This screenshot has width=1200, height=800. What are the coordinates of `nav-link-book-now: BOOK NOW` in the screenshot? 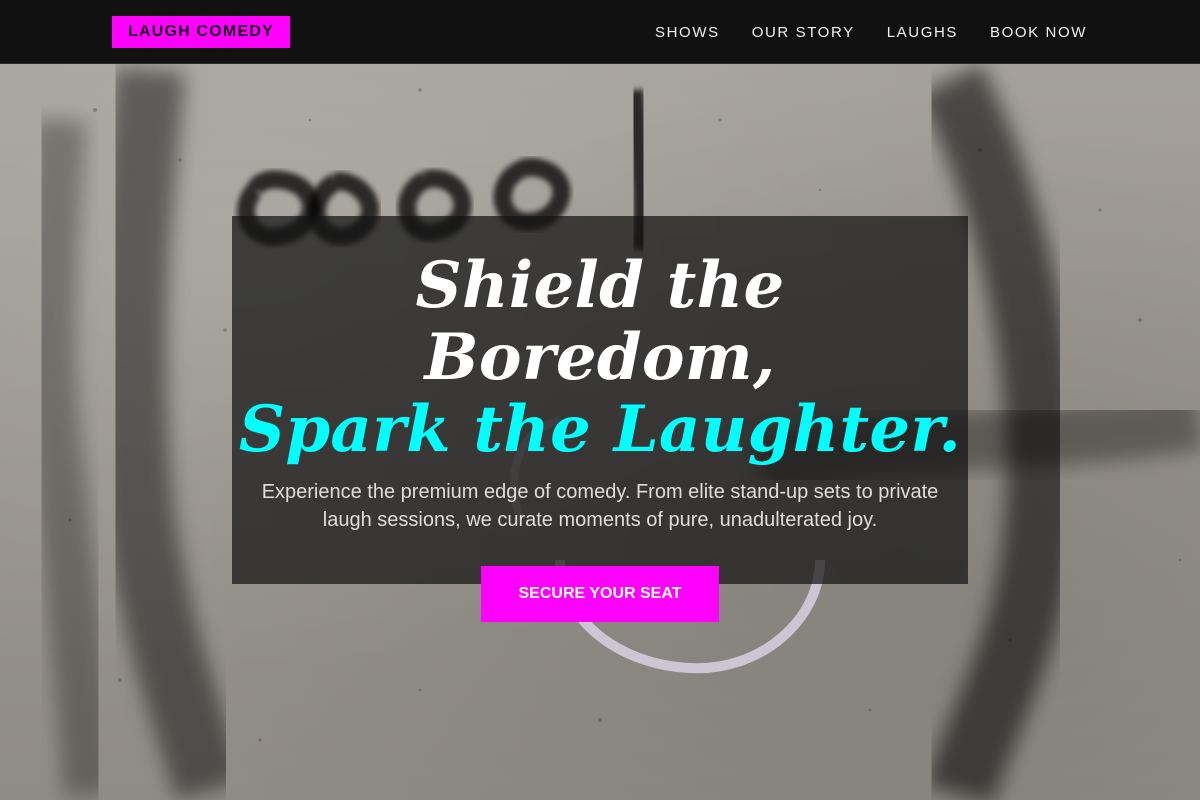 It's located at (1038, 32).